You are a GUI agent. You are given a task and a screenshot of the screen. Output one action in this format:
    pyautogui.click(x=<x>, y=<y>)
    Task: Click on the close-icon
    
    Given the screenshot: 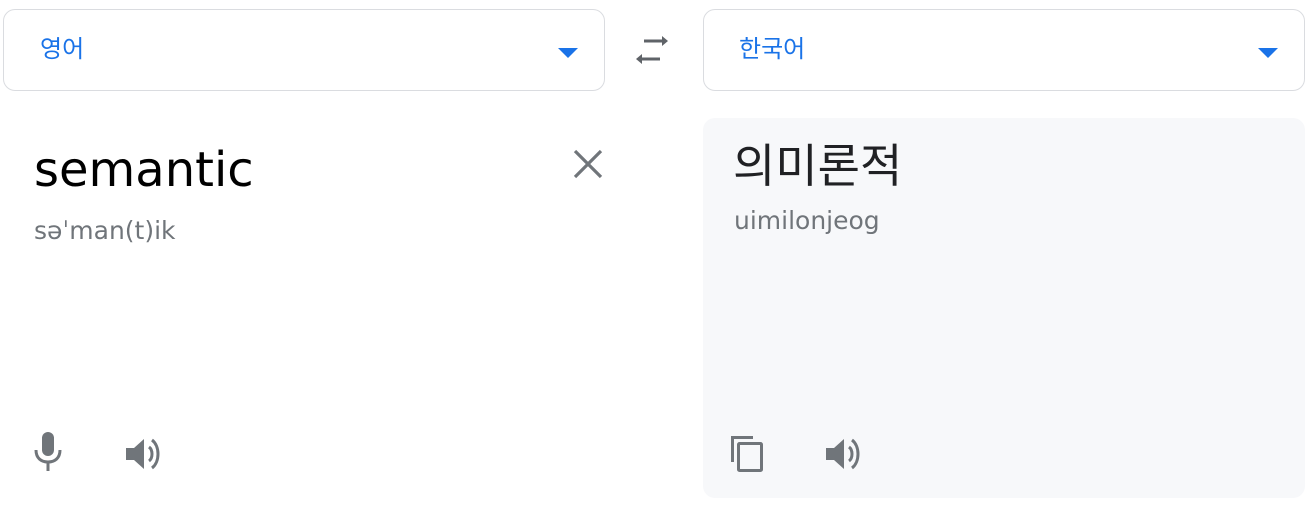 What is the action you would take?
    pyautogui.click(x=588, y=164)
    